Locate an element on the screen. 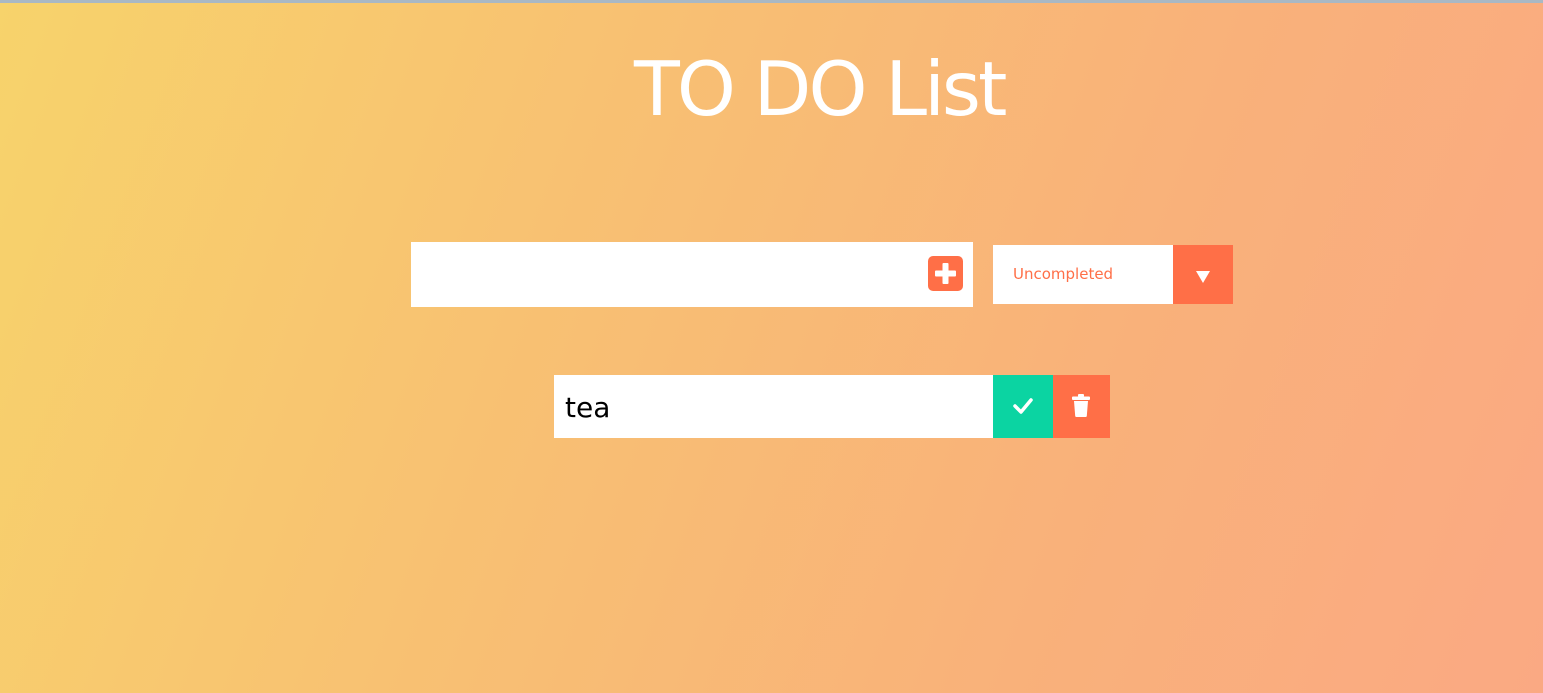  window-top-border is located at coordinates (771, 1).